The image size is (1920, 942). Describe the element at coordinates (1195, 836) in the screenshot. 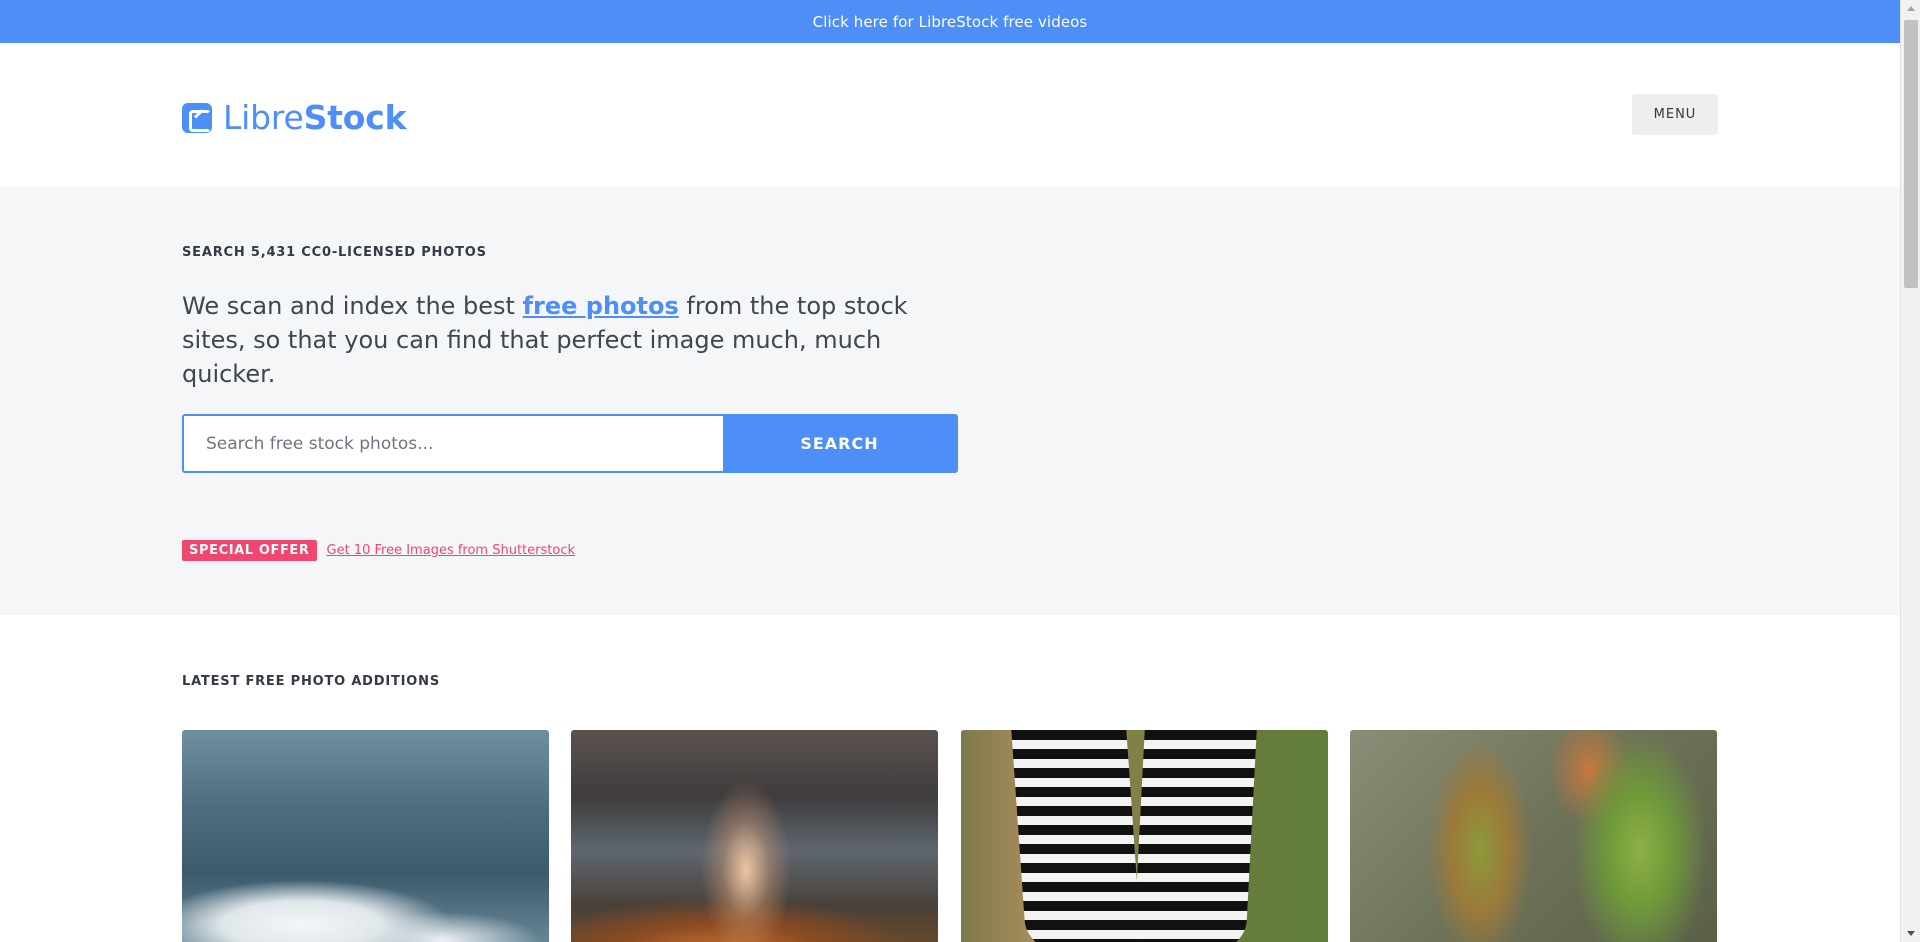

I see `striped-sock-right` at that location.